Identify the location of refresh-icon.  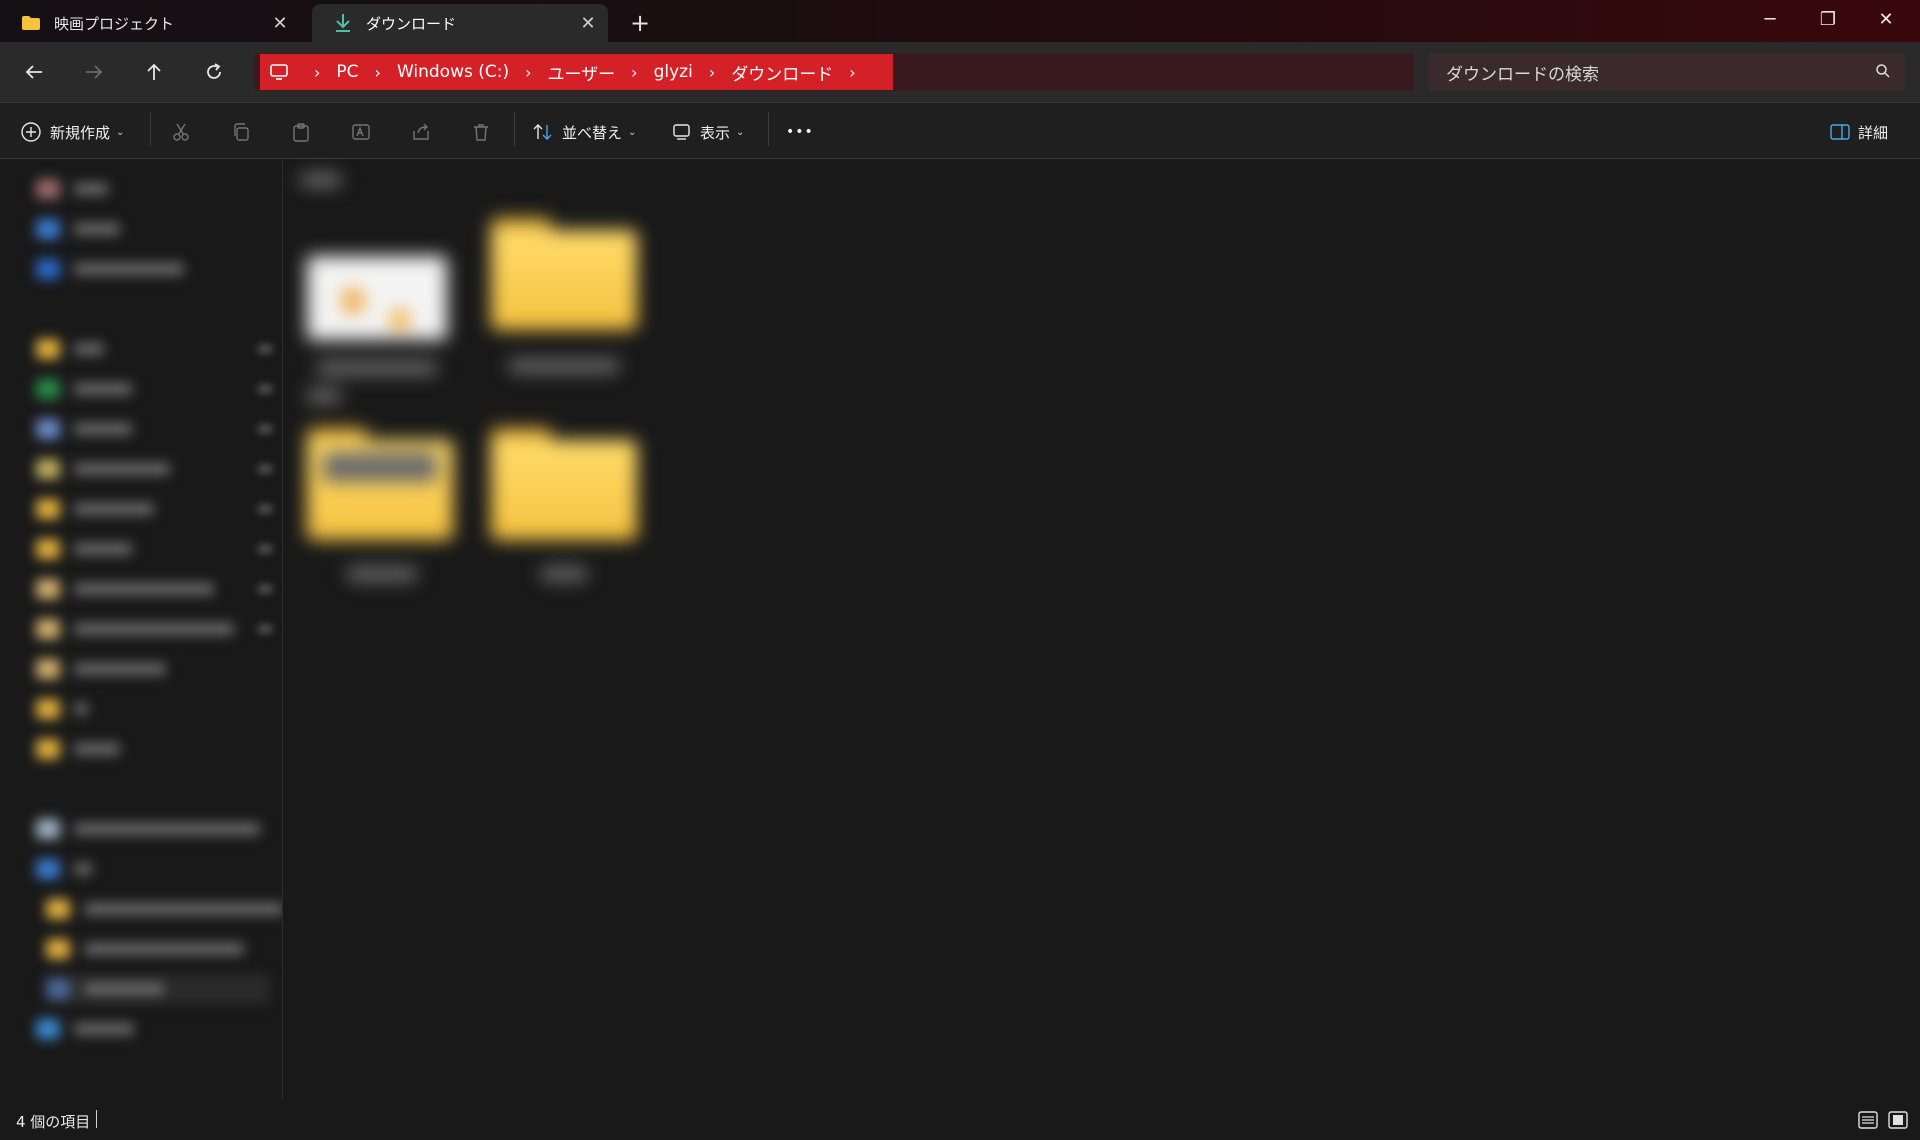
(214, 71).